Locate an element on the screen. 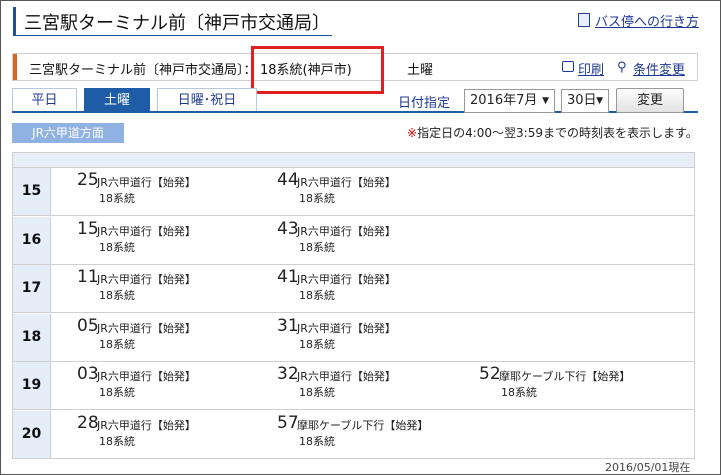 The width and height of the screenshot is (721, 475). timetable-row: 15 25 JR六甲道行【始発】 18系統 44 JR六甲道行【始発】 18系統 is located at coordinates (353, 192).